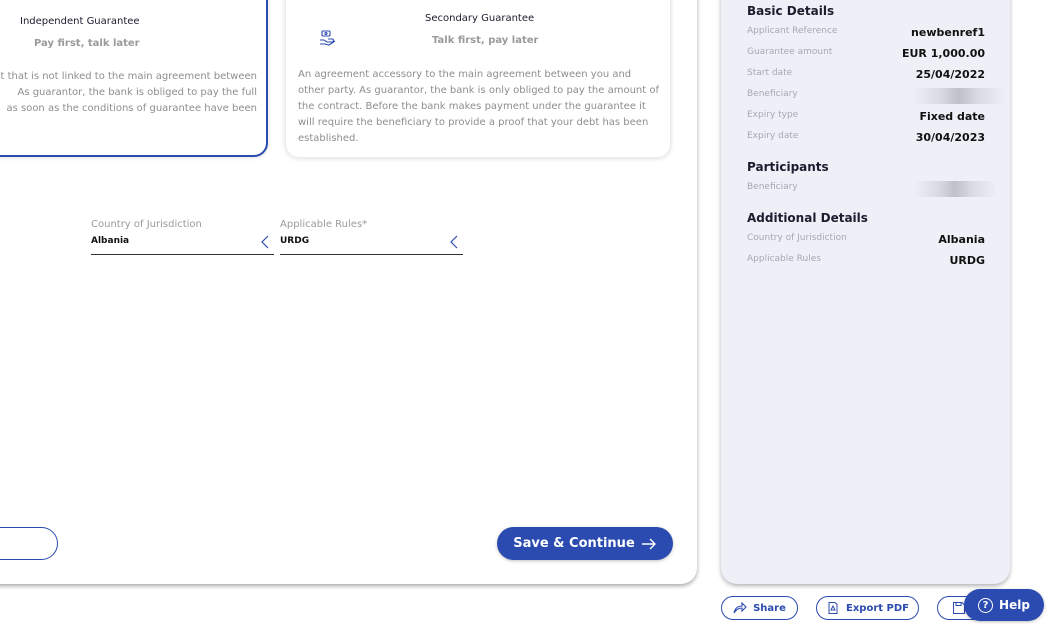 This screenshot has width=1047, height=624. What do you see at coordinates (80, 21) in the screenshot?
I see `card-title: Independent Guarantee` at bounding box center [80, 21].